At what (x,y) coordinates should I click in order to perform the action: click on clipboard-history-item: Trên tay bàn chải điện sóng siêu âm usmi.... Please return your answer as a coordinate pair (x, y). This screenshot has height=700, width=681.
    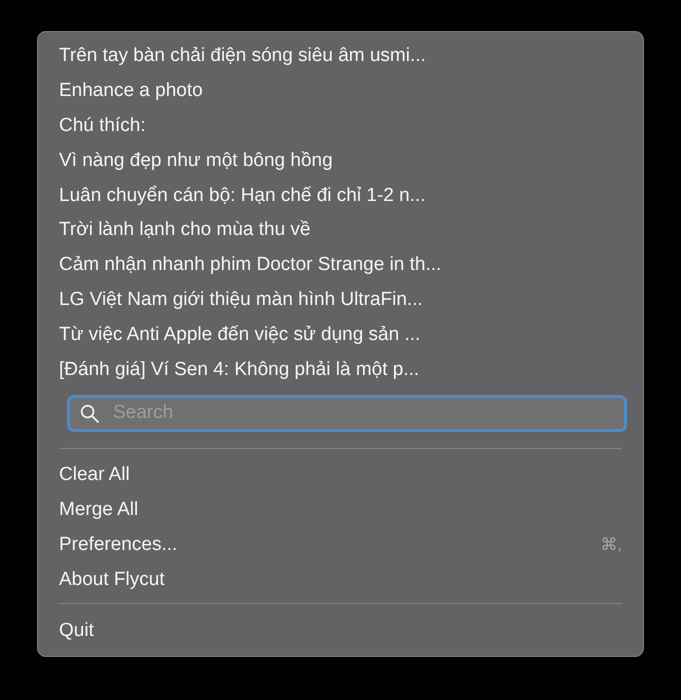
    Looking at the image, I should click on (340, 56).